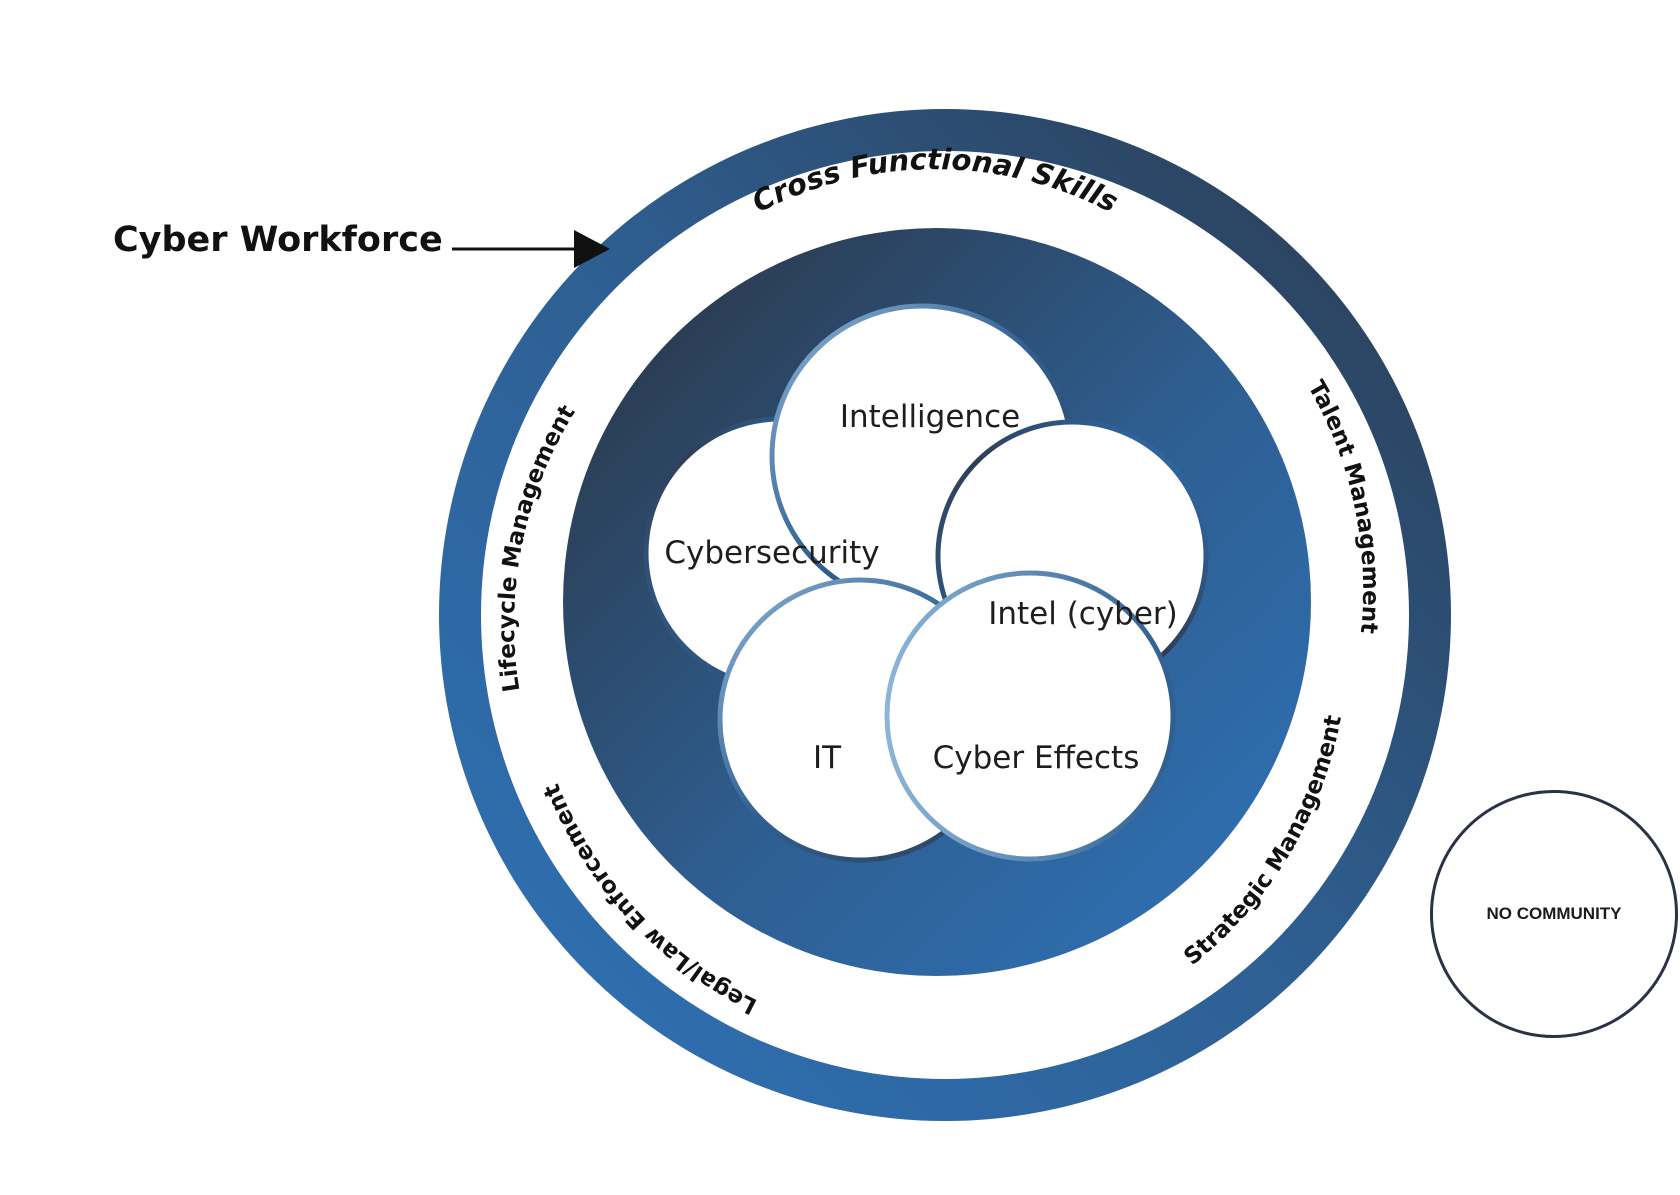 The image size is (1680, 1195). I want to click on no-community-label: NO COMMUNITY, so click(1554, 913).